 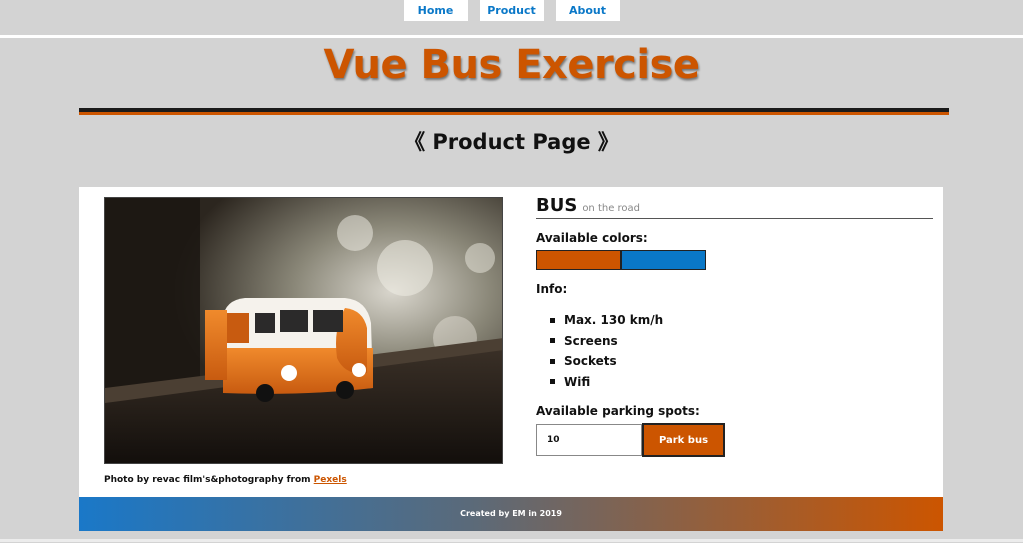 What do you see at coordinates (511, 514) in the screenshot?
I see `page-footer: Created by EM in 2019` at bounding box center [511, 514].